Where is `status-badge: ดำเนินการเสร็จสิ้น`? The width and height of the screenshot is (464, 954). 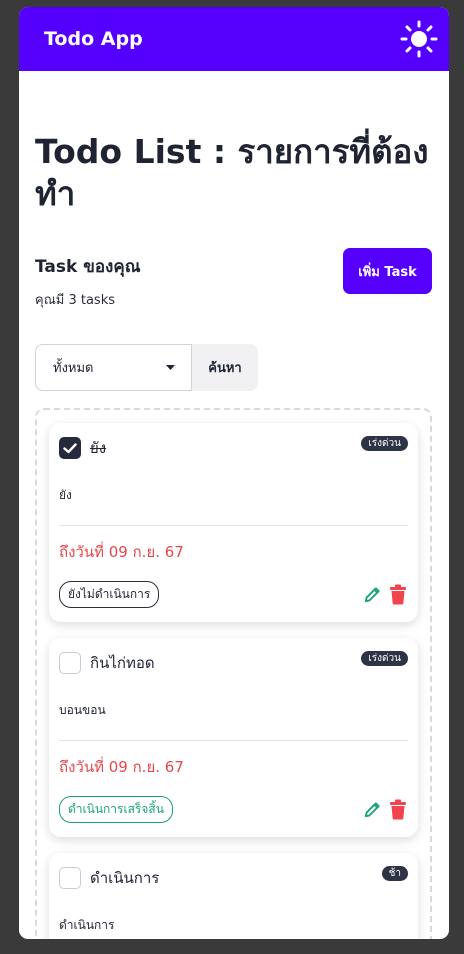 status-badge: ดำเนินการเสร็จสิ้น is located at coordinates (116, 809).